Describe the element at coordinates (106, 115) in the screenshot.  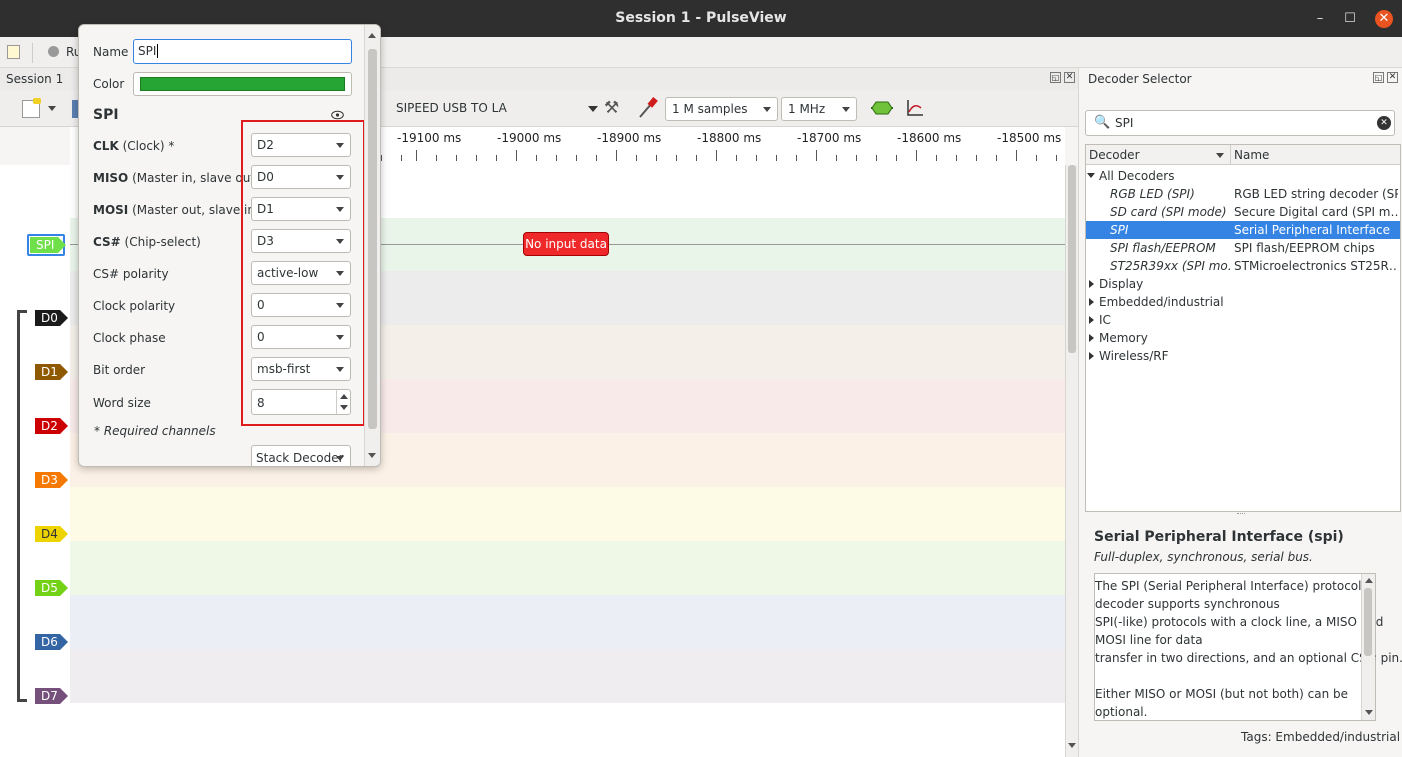
I see `decoder-title: SPI` at that location.